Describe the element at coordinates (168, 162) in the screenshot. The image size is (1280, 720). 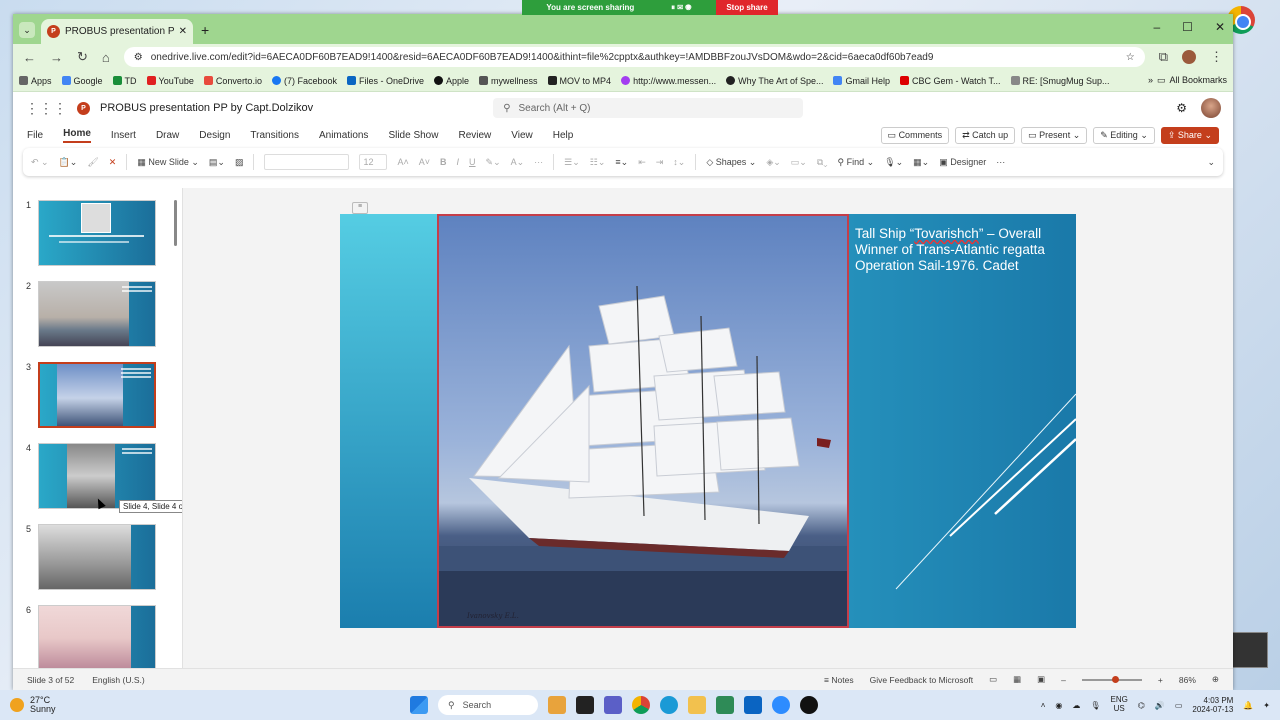
I see `new-slide-button: ▦ New Slide ⌄` at that location.